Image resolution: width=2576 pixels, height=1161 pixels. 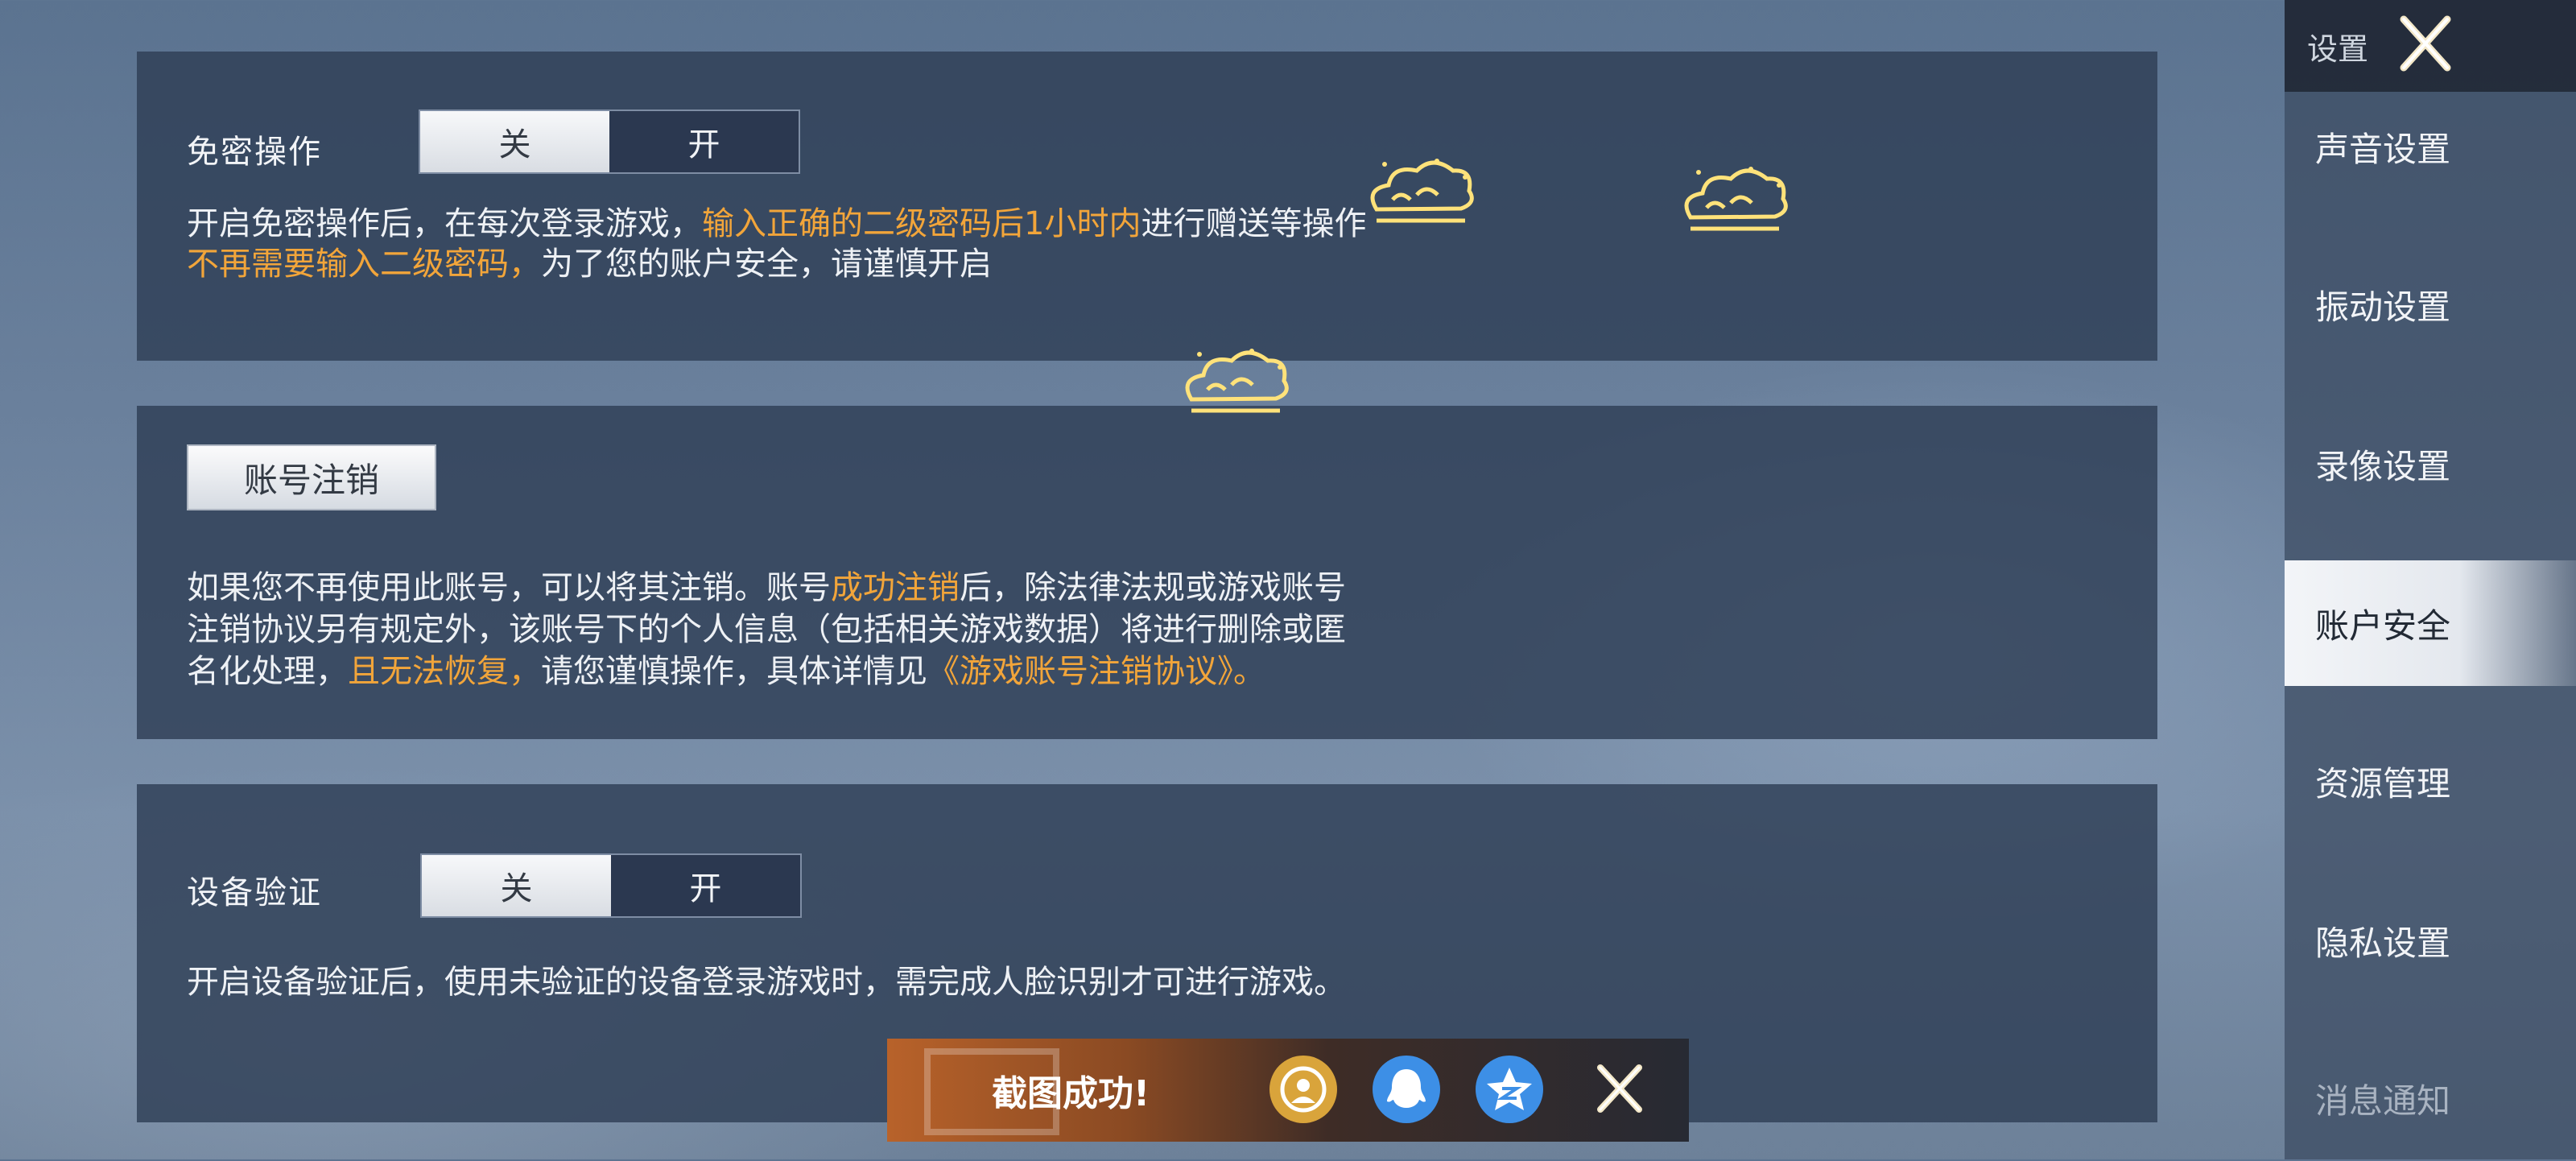 I want to click on account-cancel-desc-line2: 注销协议另有规定外，该账号下的个人信息（包括相关游戏数据）将进行删除或匿, so click(x=766, y=630).